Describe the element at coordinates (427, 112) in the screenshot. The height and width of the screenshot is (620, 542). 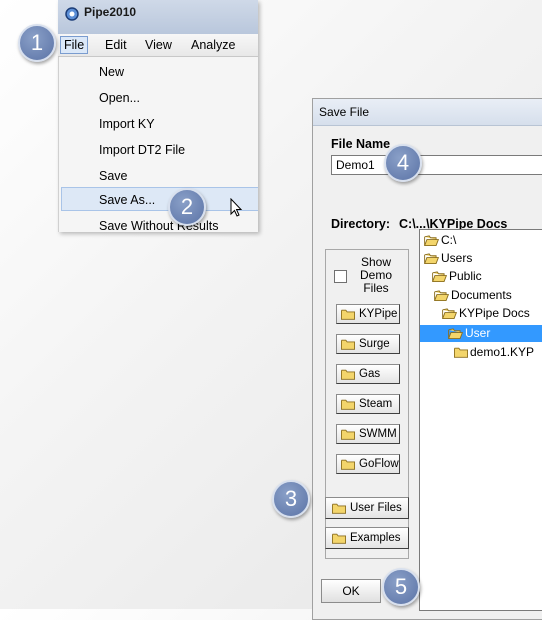
I see `dialog-titlebar: Save File` at that location.